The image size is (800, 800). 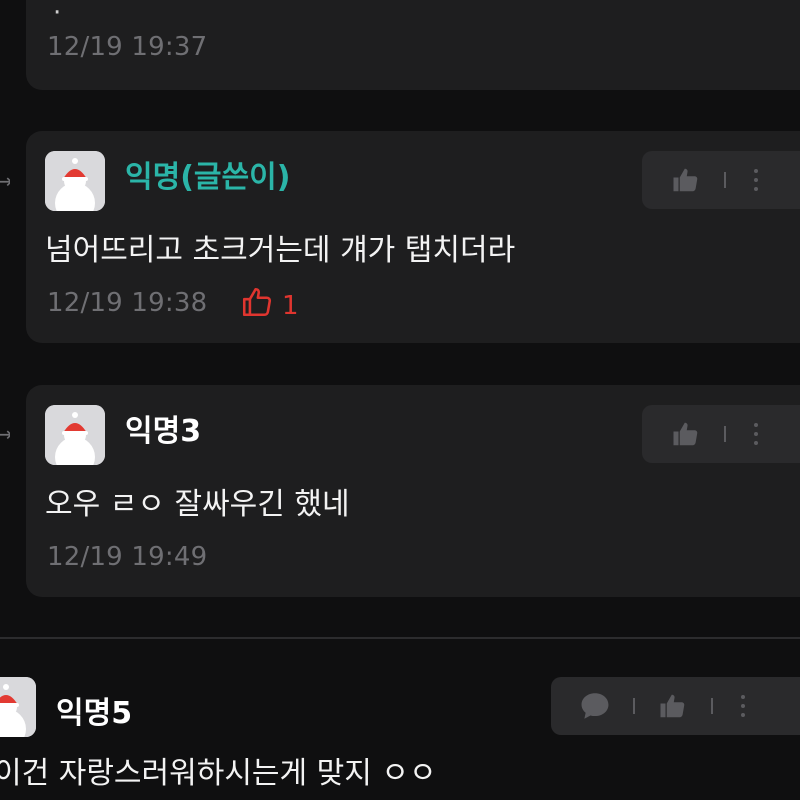 I want to click on comment-text: 이건 자랑스러워하시는게 맞지 ㅇㅇ, so click(x=218, y=773).